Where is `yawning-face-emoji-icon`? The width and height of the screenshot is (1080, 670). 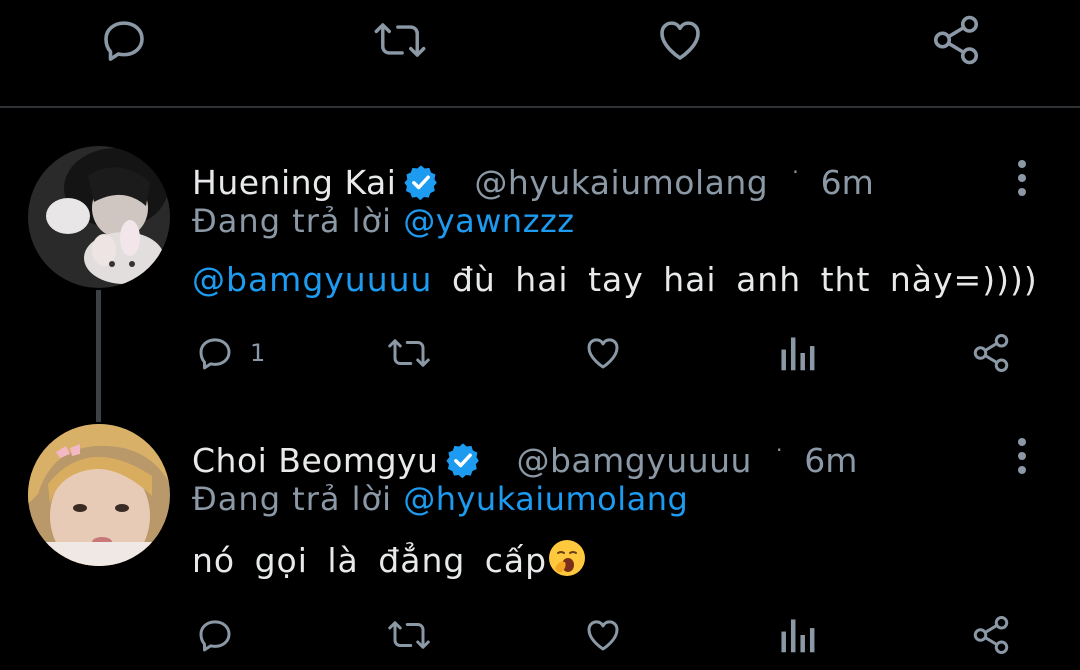
yawning-face-emoji-icon is located at coordinates (567, 558).